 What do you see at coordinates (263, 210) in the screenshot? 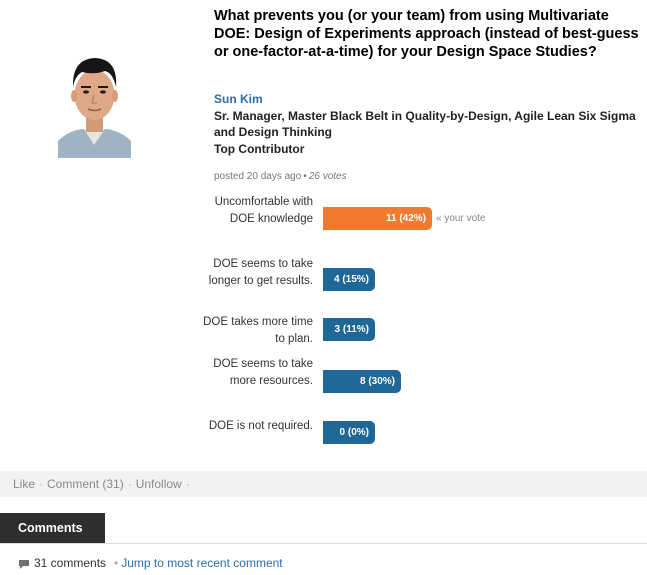
I see `poll-option-label: Uncomfortable with DOE knowledge` at bounding box center [263, 210].